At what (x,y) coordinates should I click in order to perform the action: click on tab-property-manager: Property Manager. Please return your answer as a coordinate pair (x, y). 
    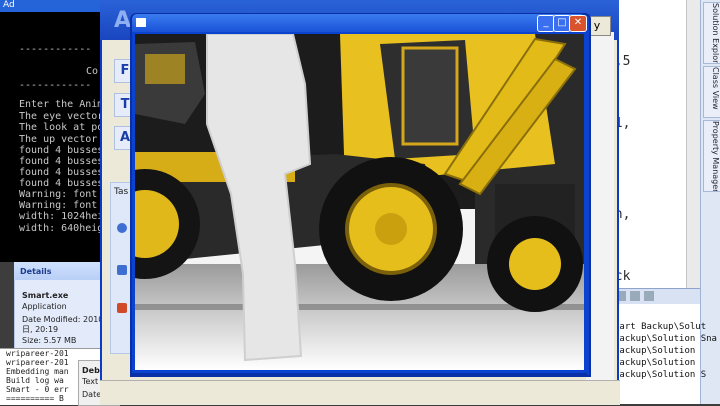
    Looking at the image, I should click on (711, 156).